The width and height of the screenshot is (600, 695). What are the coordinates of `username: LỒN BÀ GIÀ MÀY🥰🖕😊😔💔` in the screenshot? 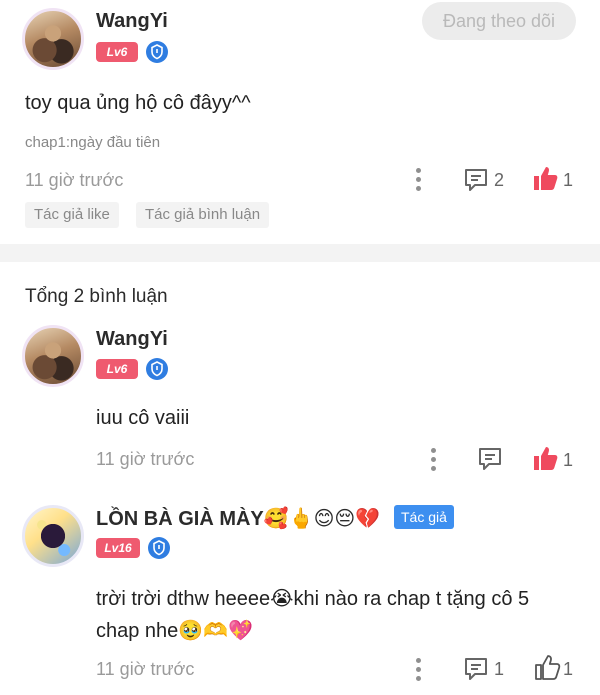 It's located at (238, 518).